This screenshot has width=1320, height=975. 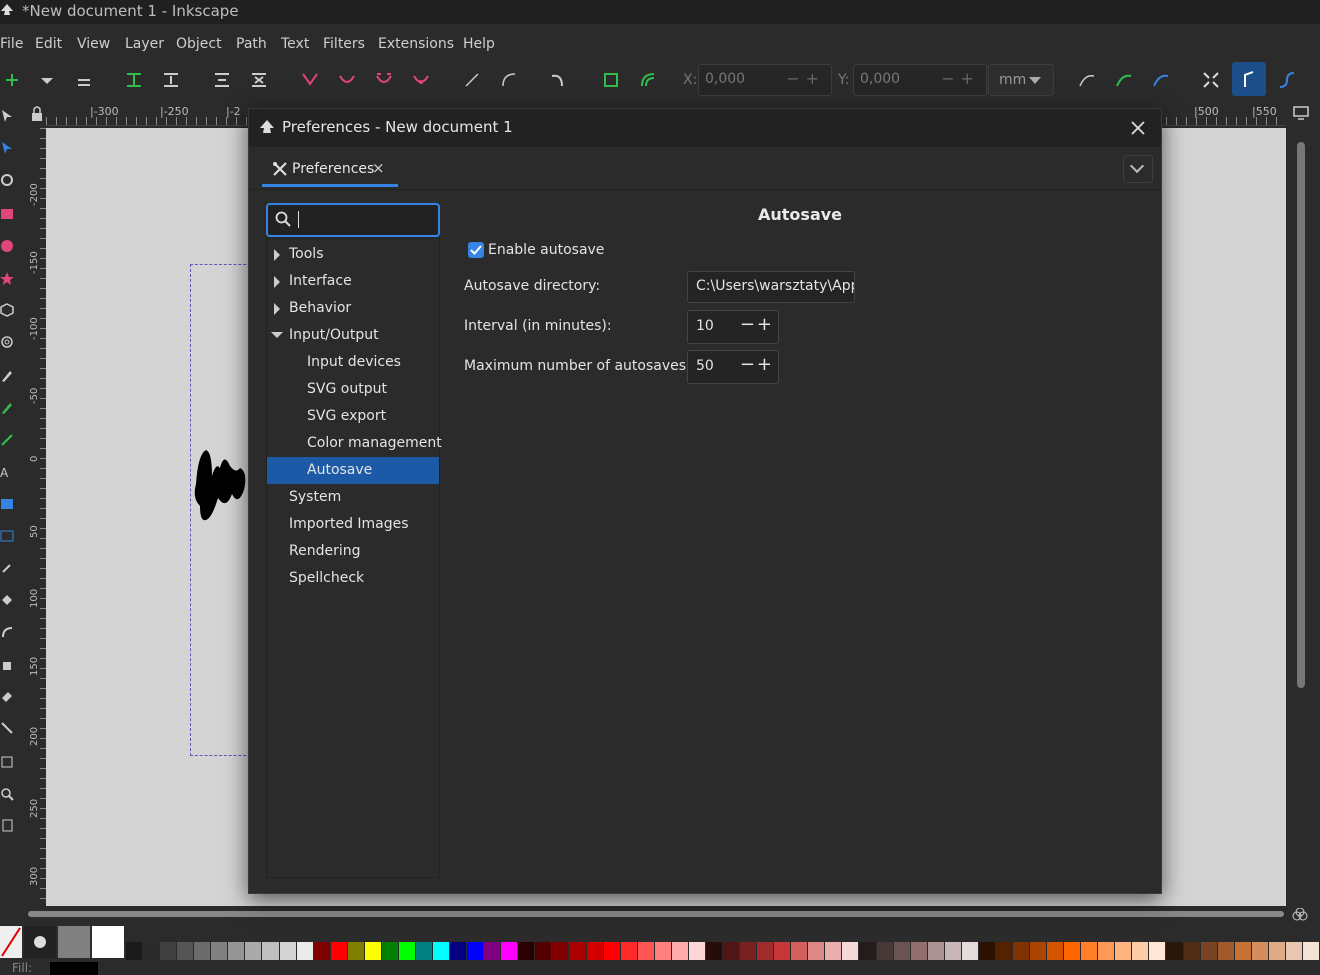 What do you see at coordinates (1287, 80) in the screenshot?
I see `path-outline-icon` at bounding box center [1287, 80].